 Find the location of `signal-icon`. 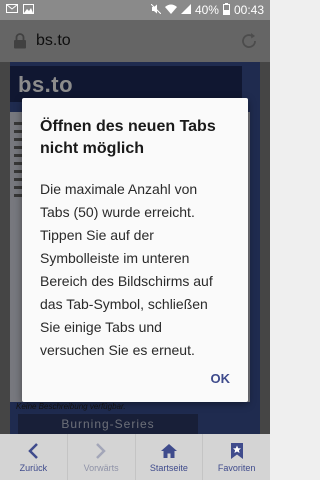

signal-icon is located at coordinates (185, 10).